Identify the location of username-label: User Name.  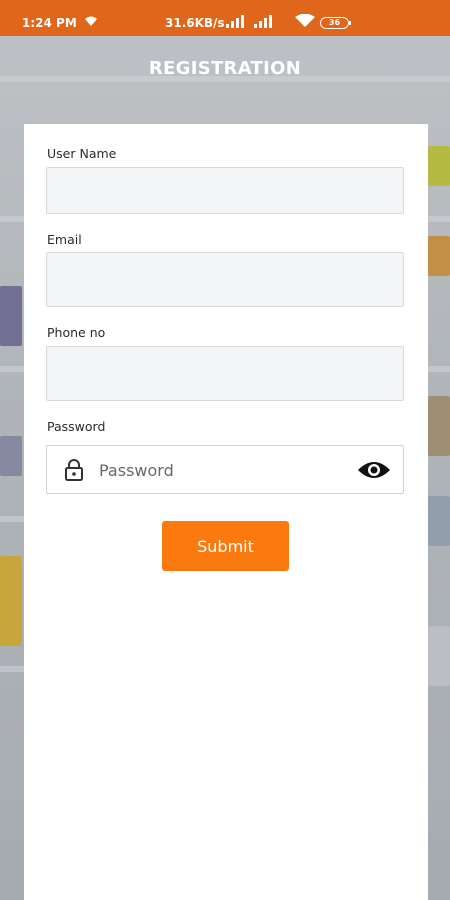
(82, 153).